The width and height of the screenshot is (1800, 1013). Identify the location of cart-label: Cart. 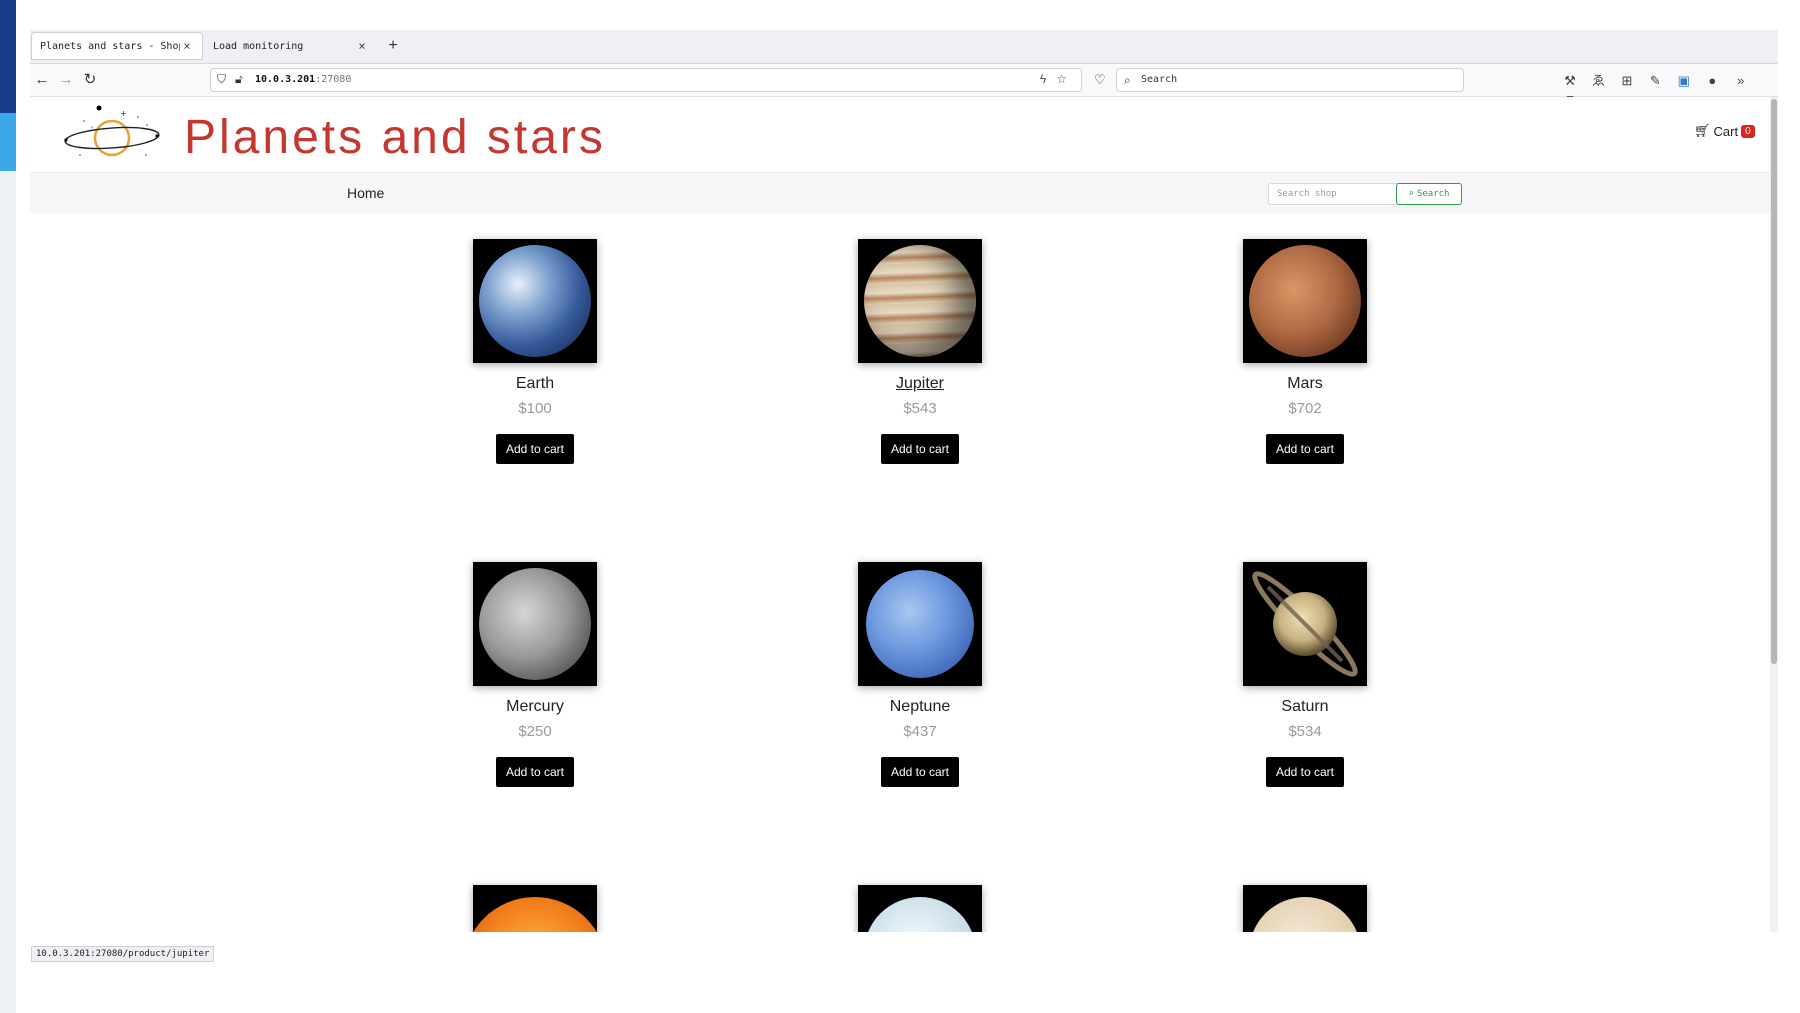
(1726, 131).